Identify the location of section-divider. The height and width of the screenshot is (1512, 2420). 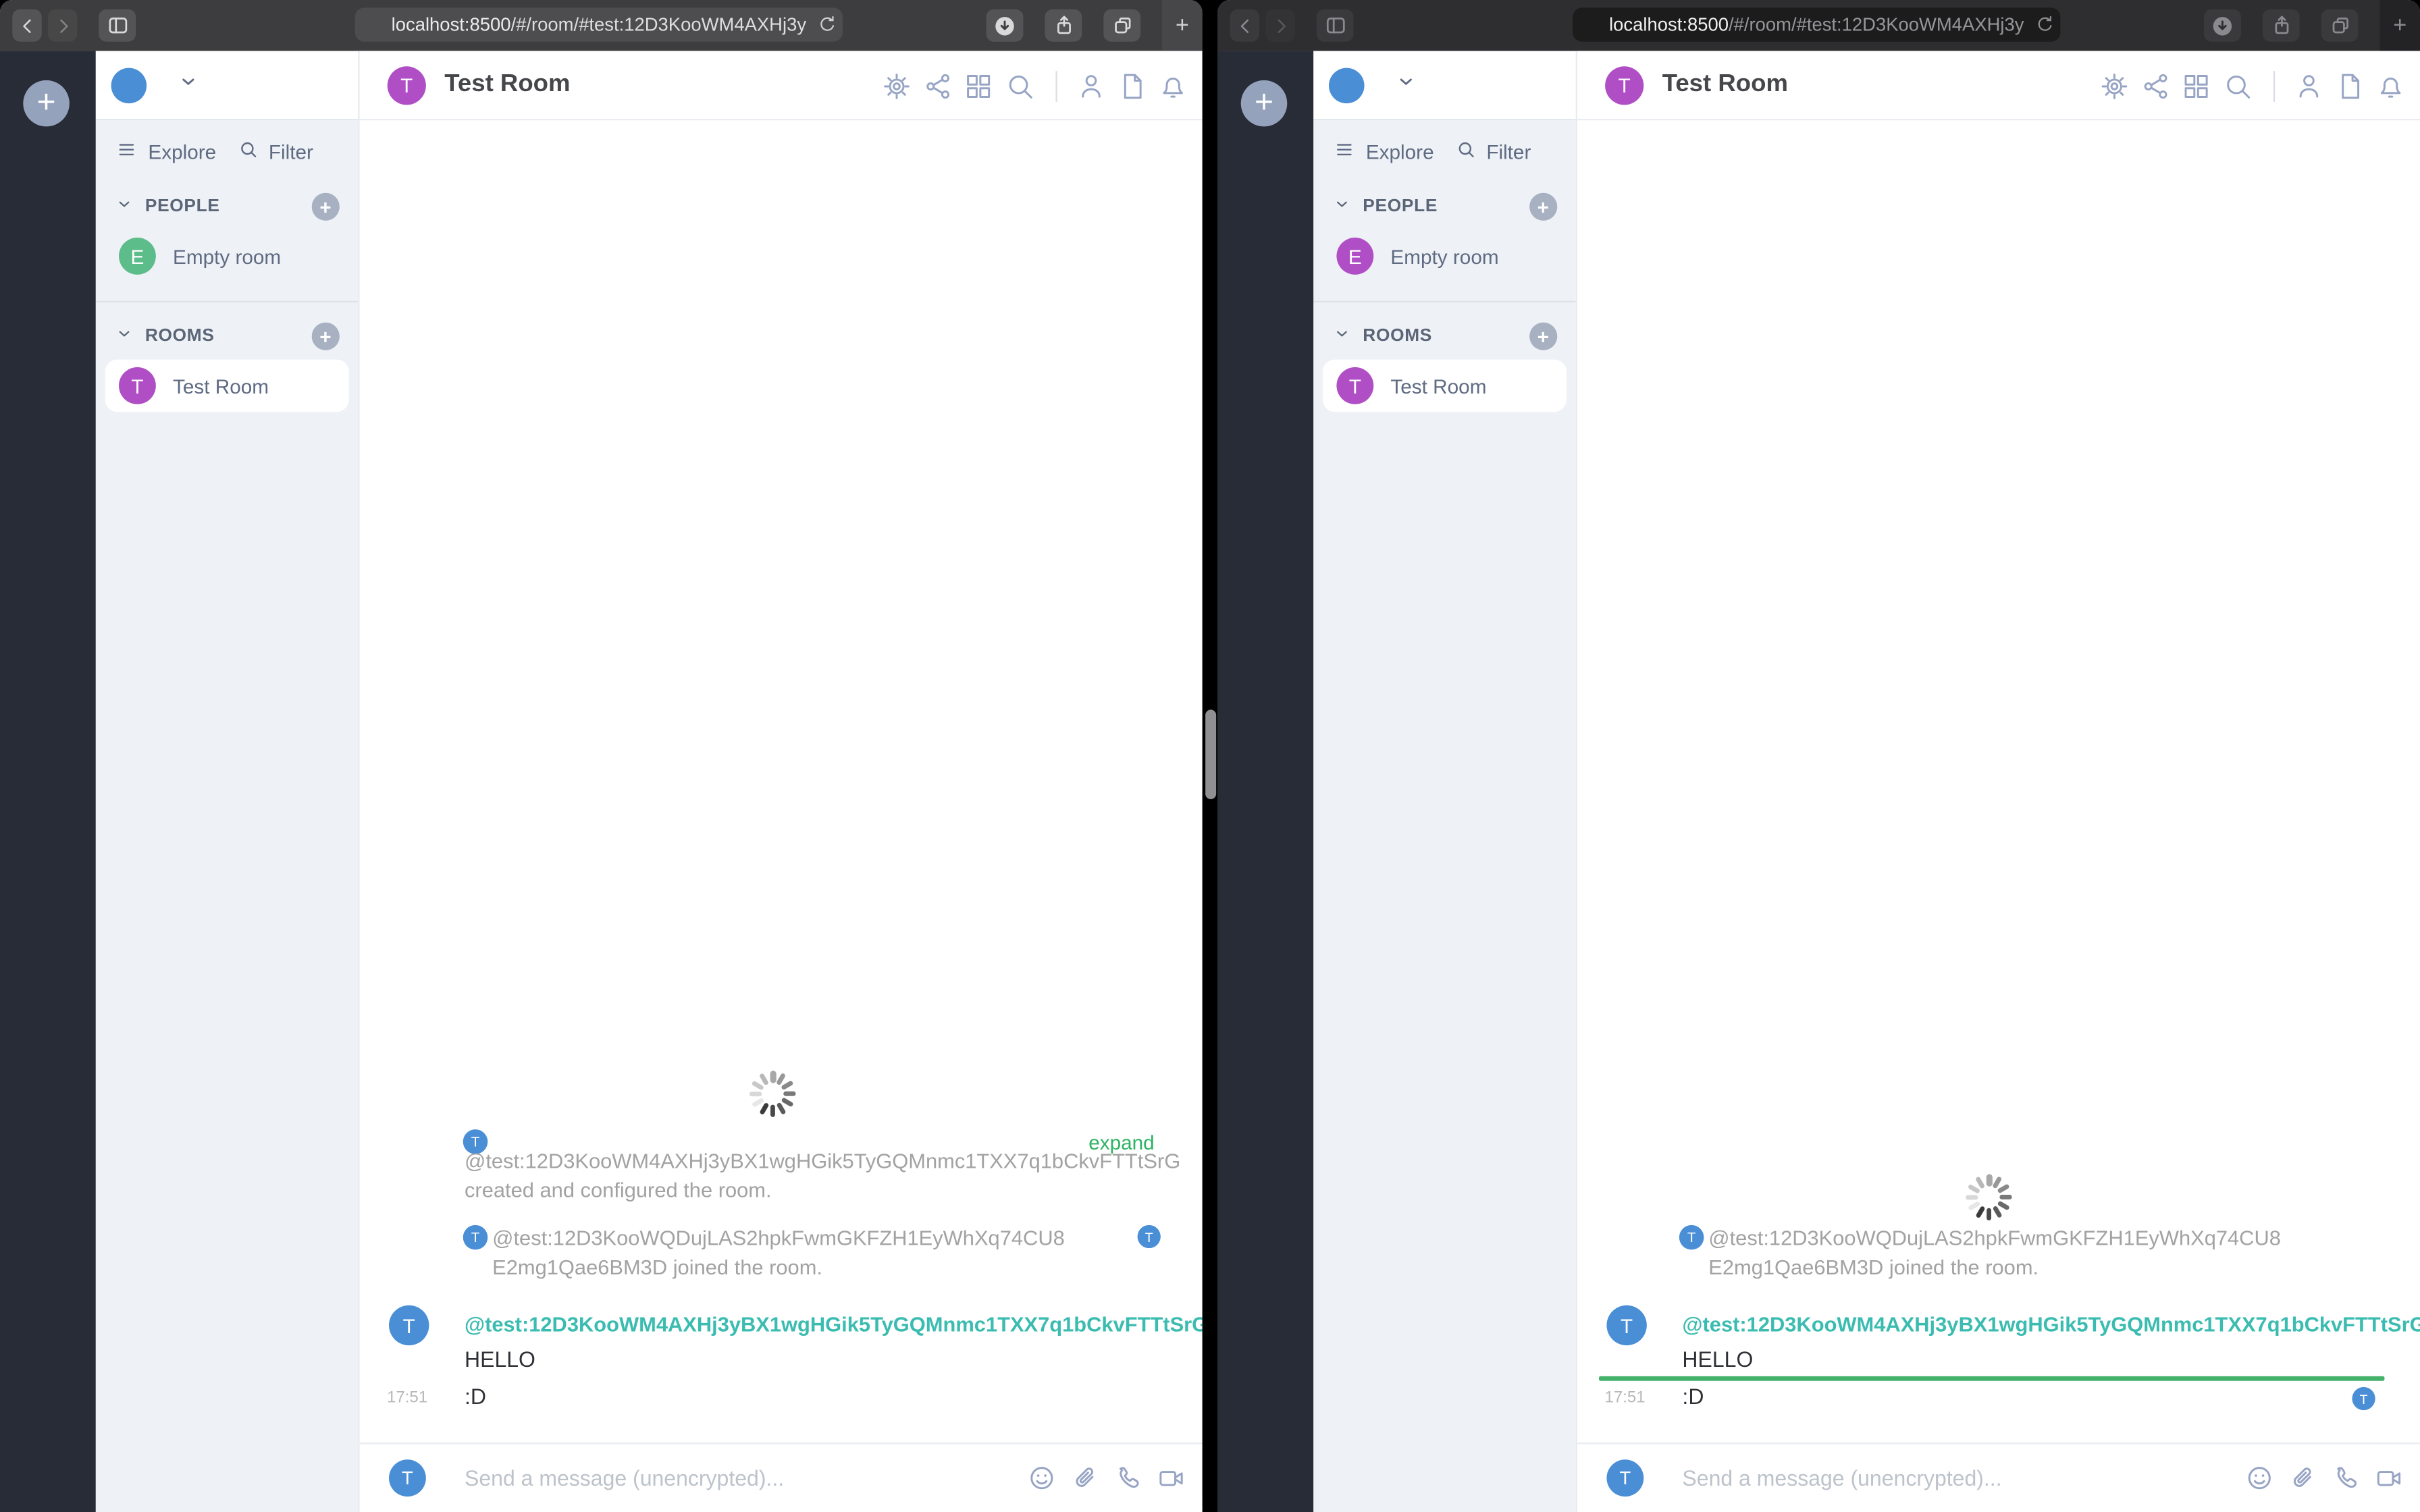
(227, 301).